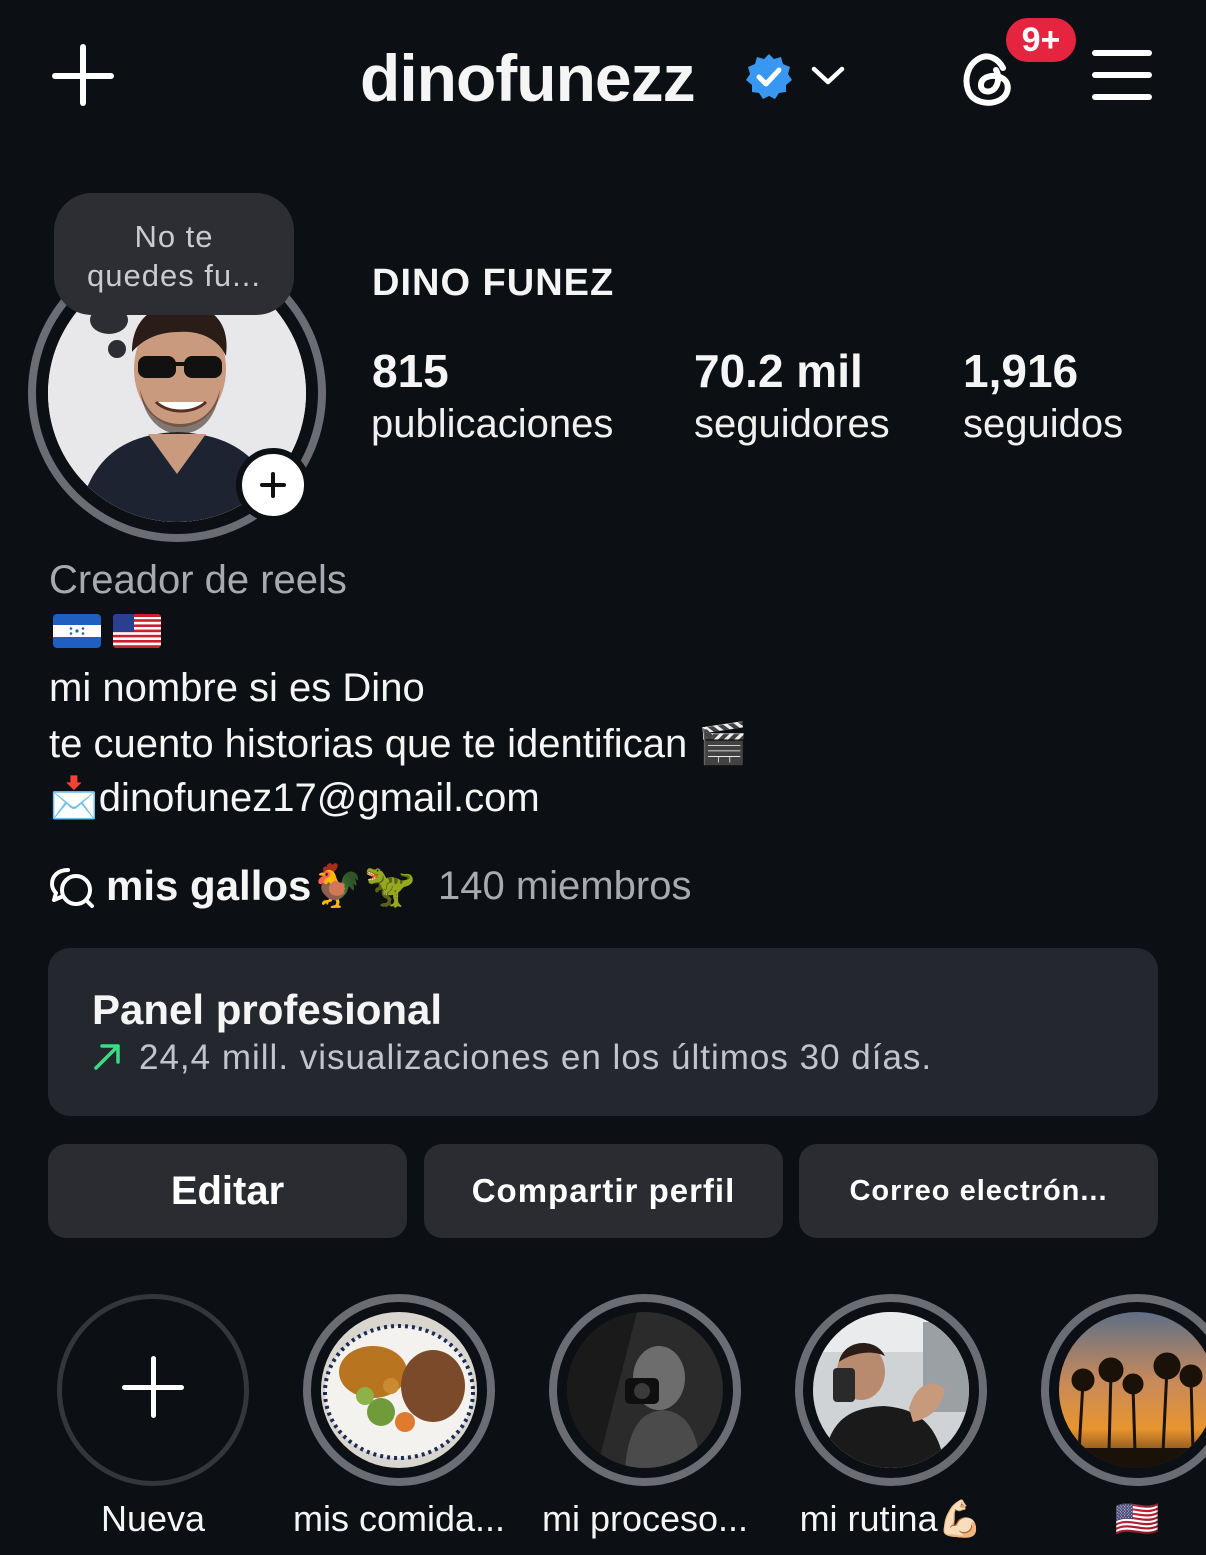  What do you see at coordinates (294, 797) in the screenshot?
I see `bio-email-link: 📩dinofunez17@gmail.com` at bounding box center [294, 797].